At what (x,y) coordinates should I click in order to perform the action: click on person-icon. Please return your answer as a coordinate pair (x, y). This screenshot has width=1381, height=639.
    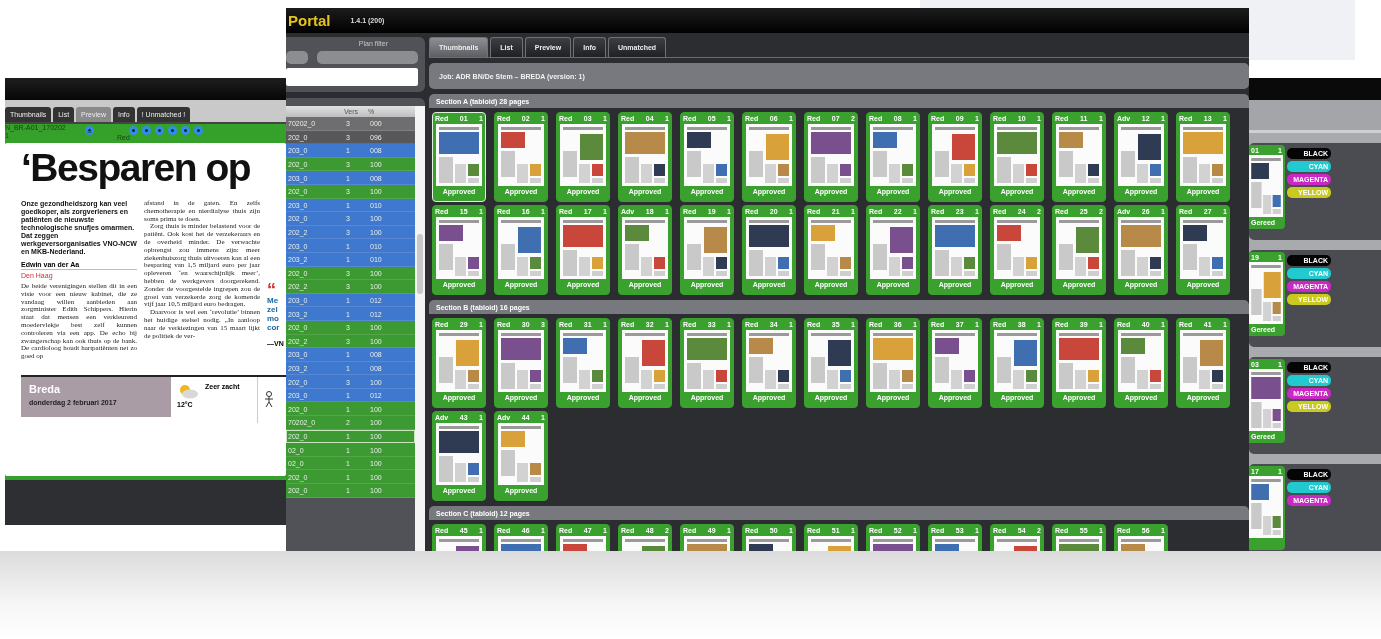
    Looking at the image, I should click on (269, 398).